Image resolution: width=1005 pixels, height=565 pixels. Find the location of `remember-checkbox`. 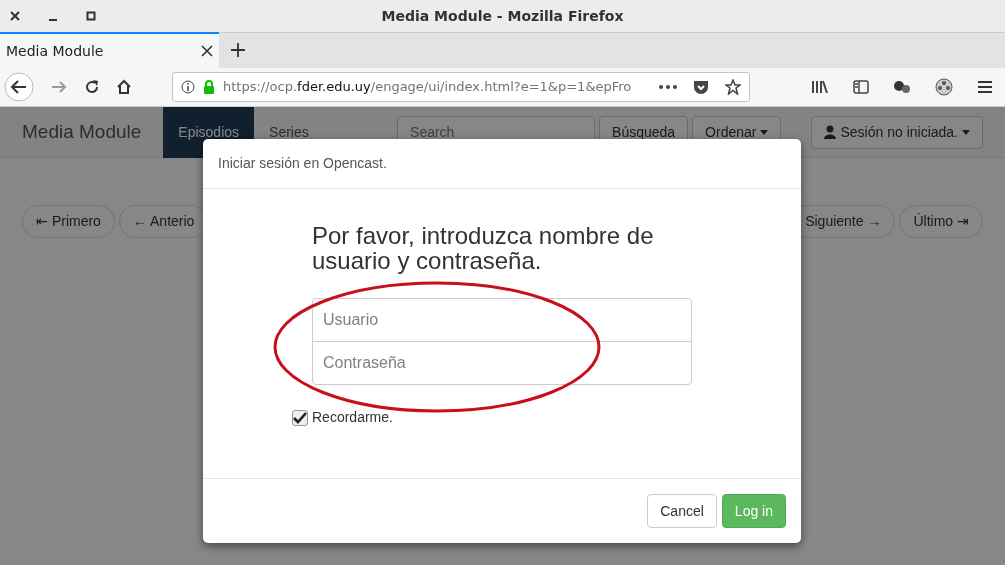

remember-checkbox is located at coordinates (300, 417).